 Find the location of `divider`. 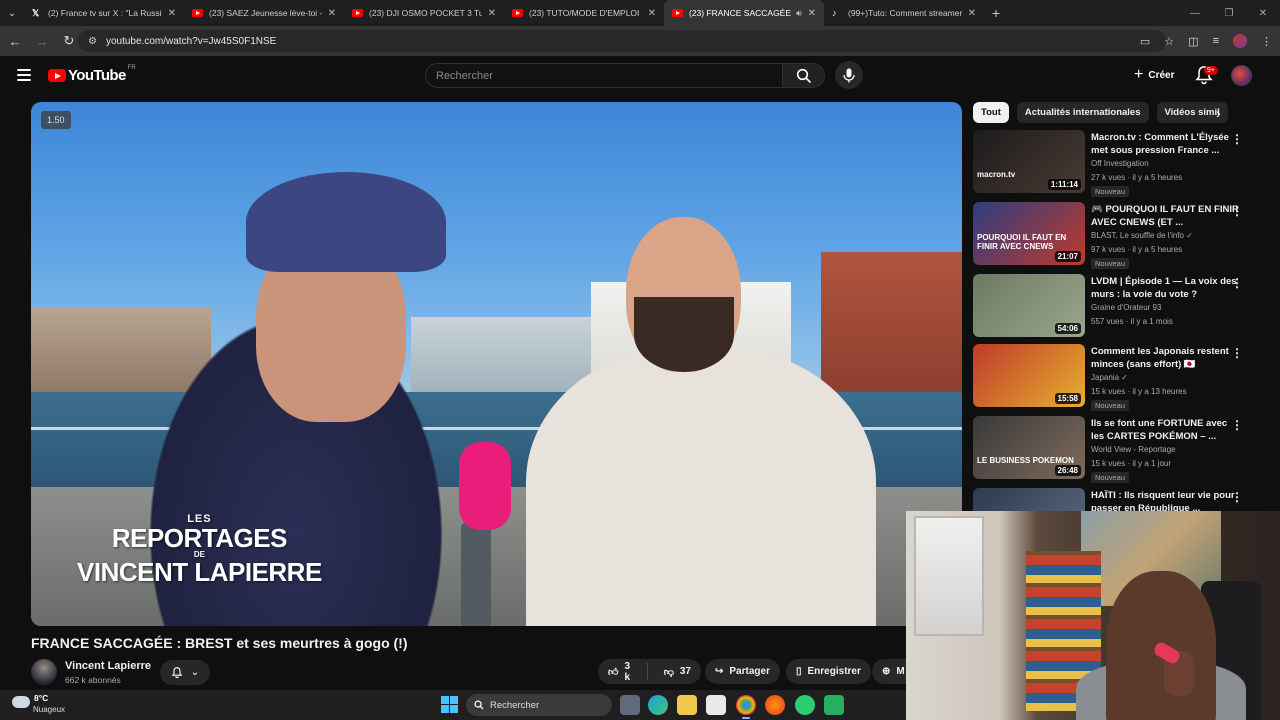

divider is located at coordinates (647, 671).